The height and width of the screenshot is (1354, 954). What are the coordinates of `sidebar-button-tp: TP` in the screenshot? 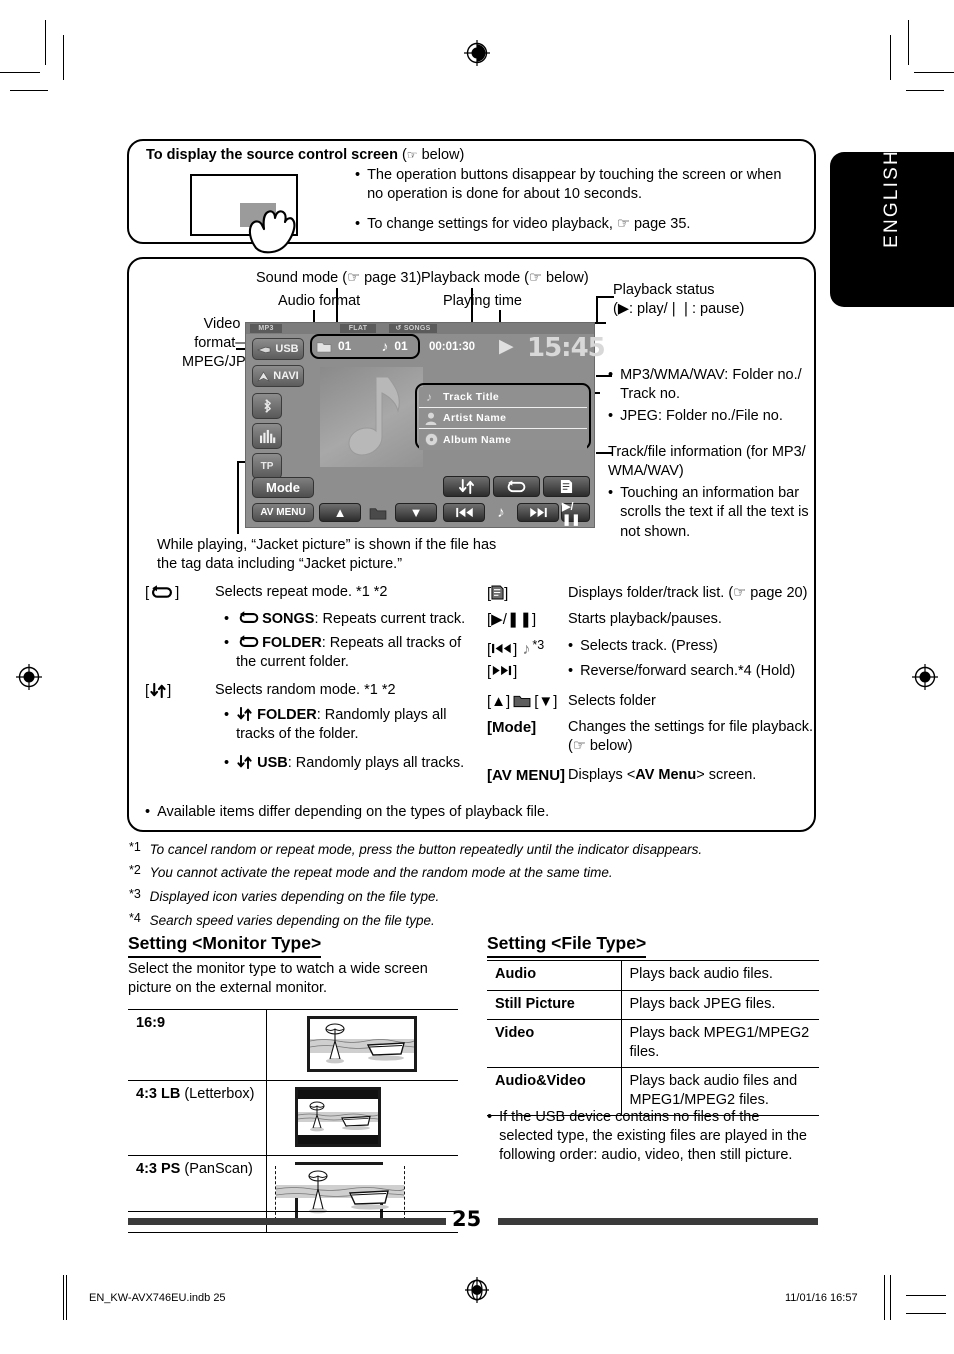 It's located at (267, 466).